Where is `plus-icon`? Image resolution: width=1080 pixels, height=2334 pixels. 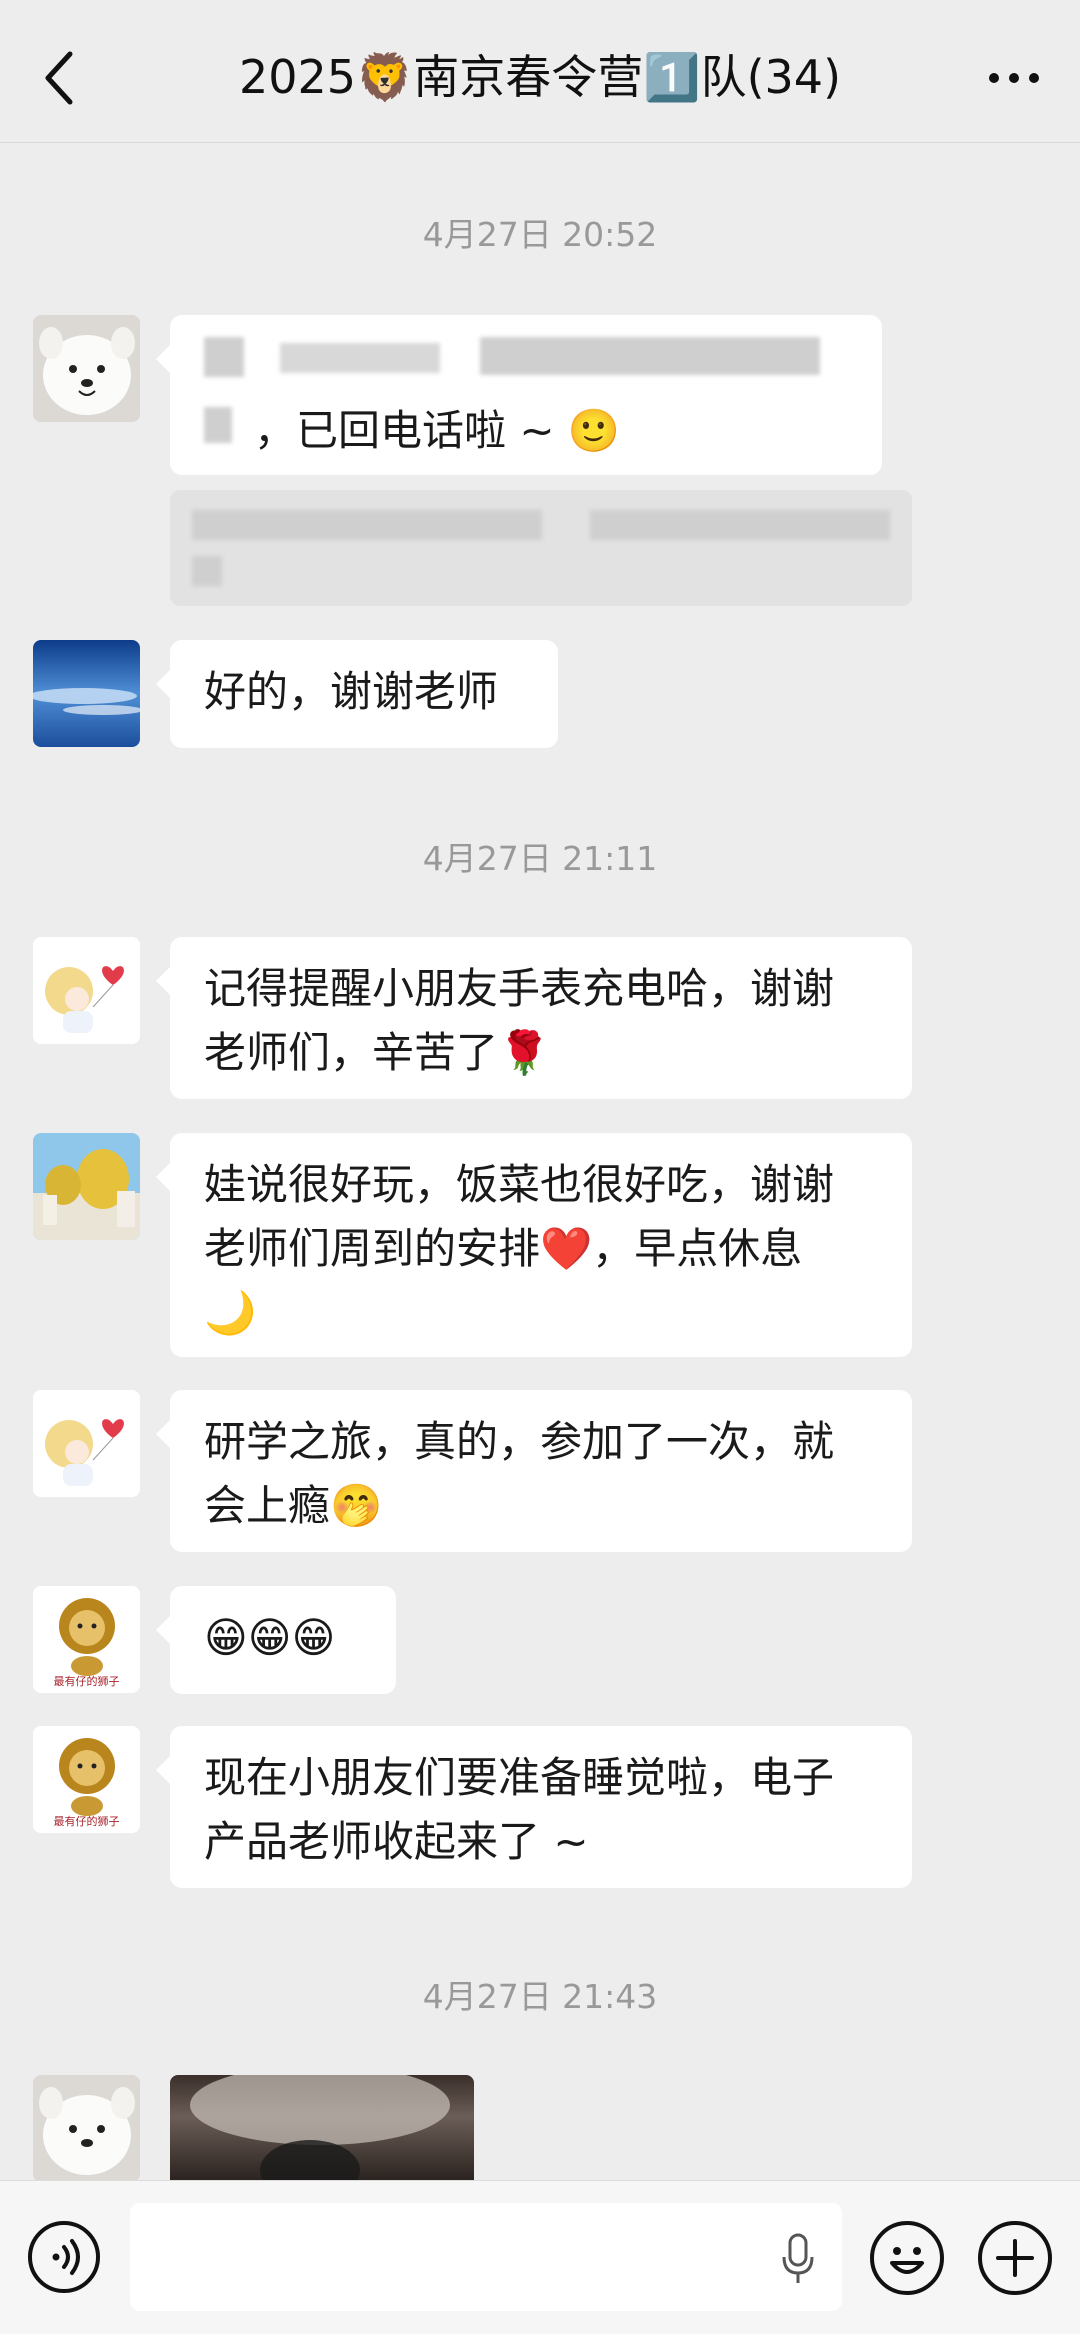 plus-icon is located at coordinates (1015, 2258).